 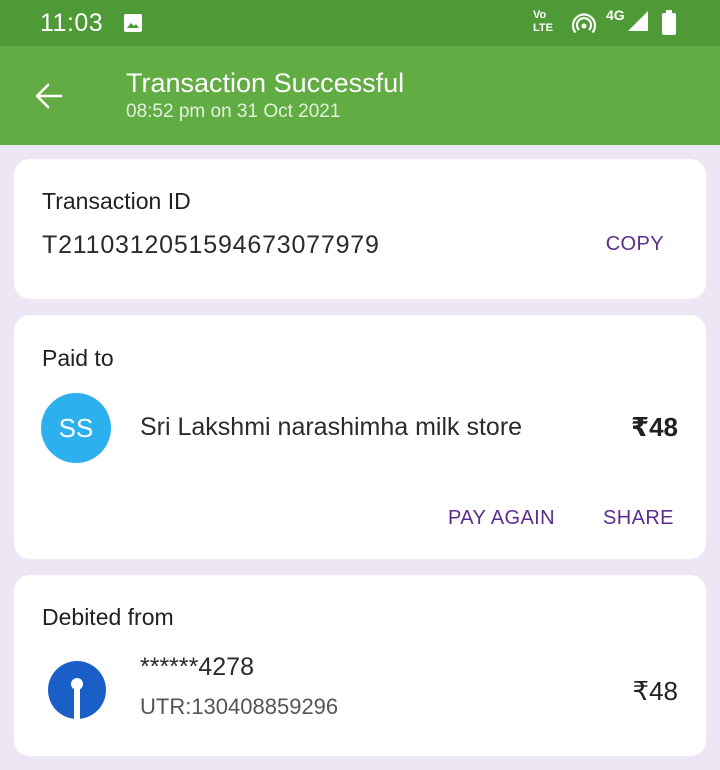 What do you see at coordinates (638, 21) in the screenshot?
I see `signal-icon` at bounding box center [638, 21].